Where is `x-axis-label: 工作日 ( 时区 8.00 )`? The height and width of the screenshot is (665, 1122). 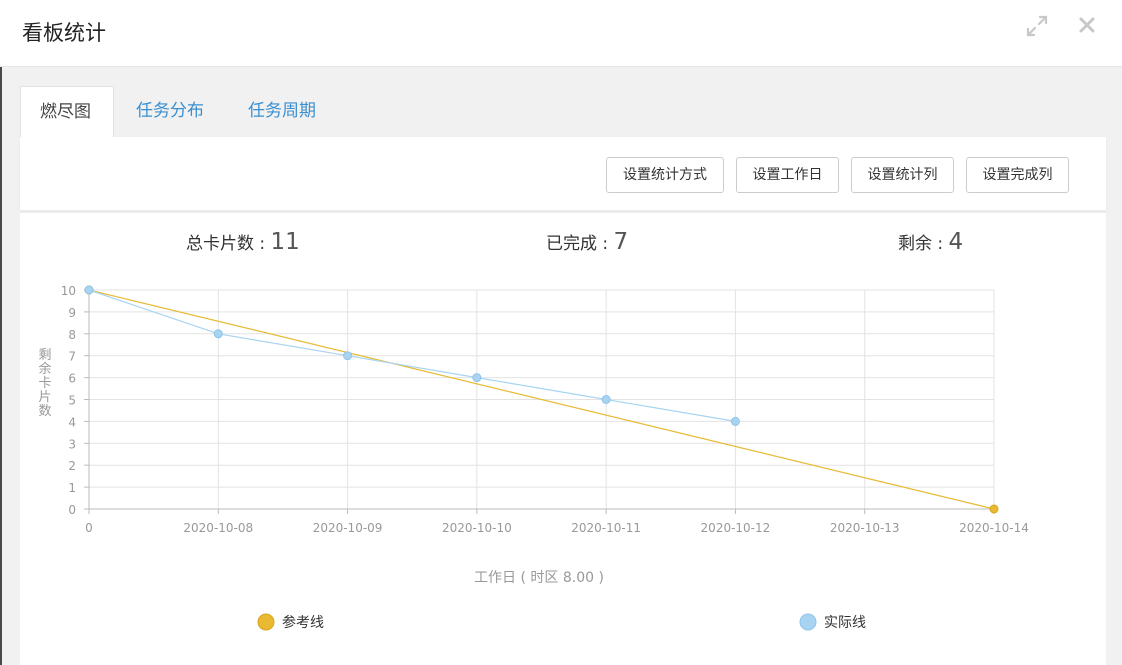 x-axis-label: 工作日 ( 时区 8.00 ) is located at coordinates (539, 578).